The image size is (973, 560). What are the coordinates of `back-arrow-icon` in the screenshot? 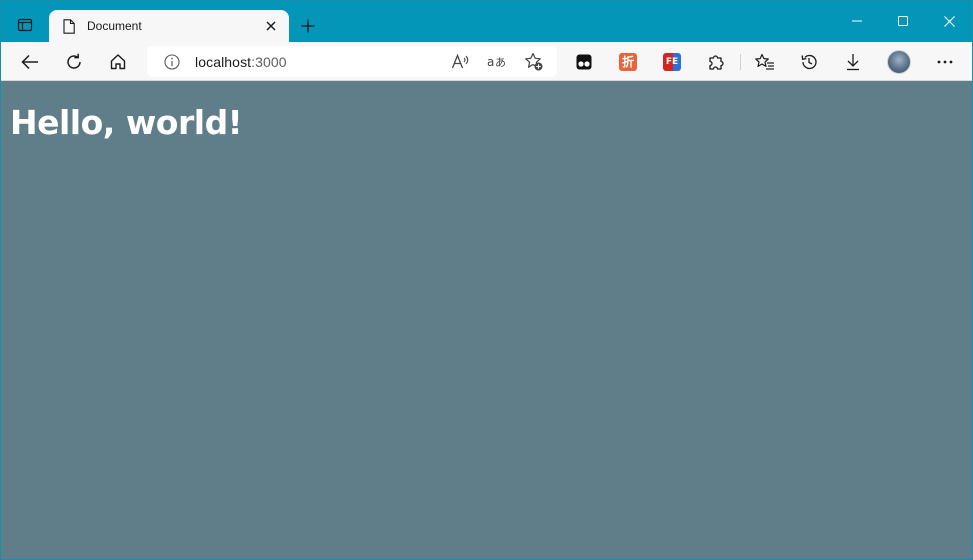 It's located at (29, 61).